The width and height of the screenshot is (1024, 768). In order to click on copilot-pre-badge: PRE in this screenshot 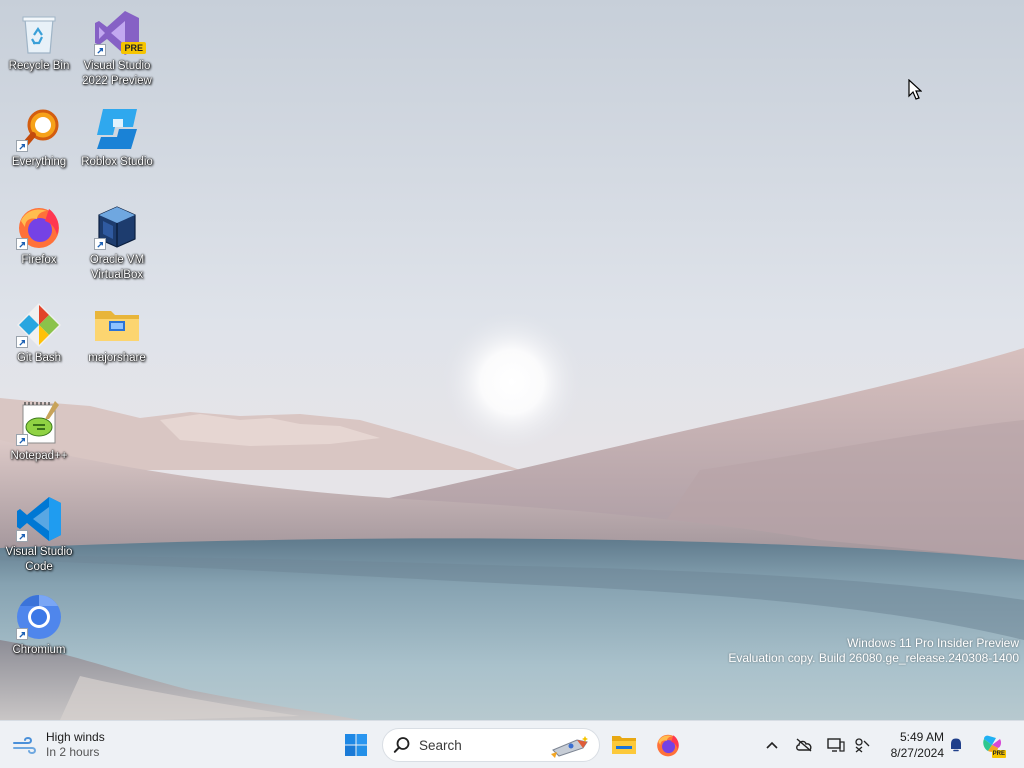, I will do `click(998, 754)`.